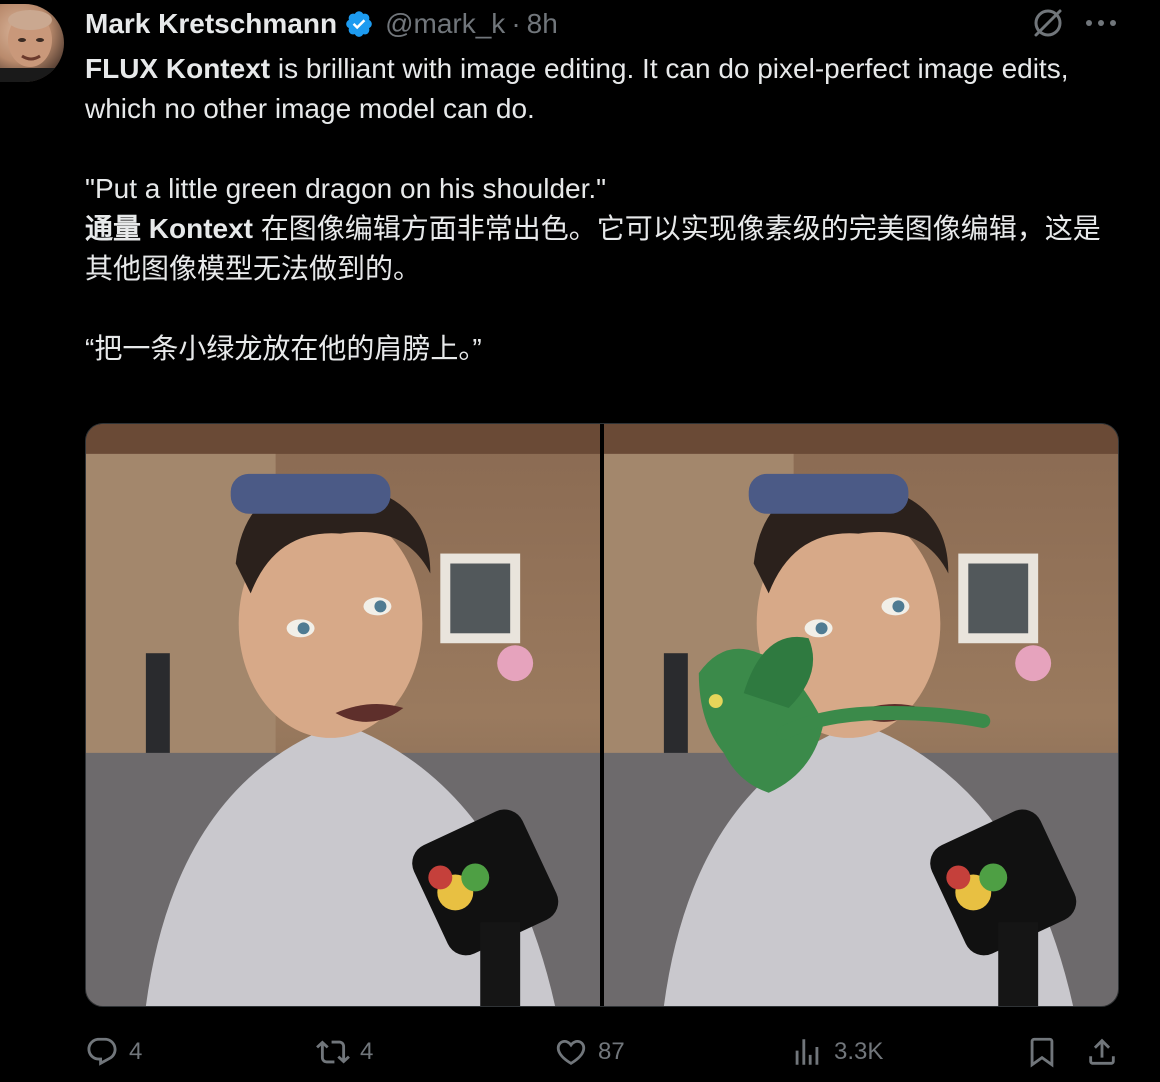 The image size is (1160, 1082). I want to click on like-icon, so click(571, 1052).